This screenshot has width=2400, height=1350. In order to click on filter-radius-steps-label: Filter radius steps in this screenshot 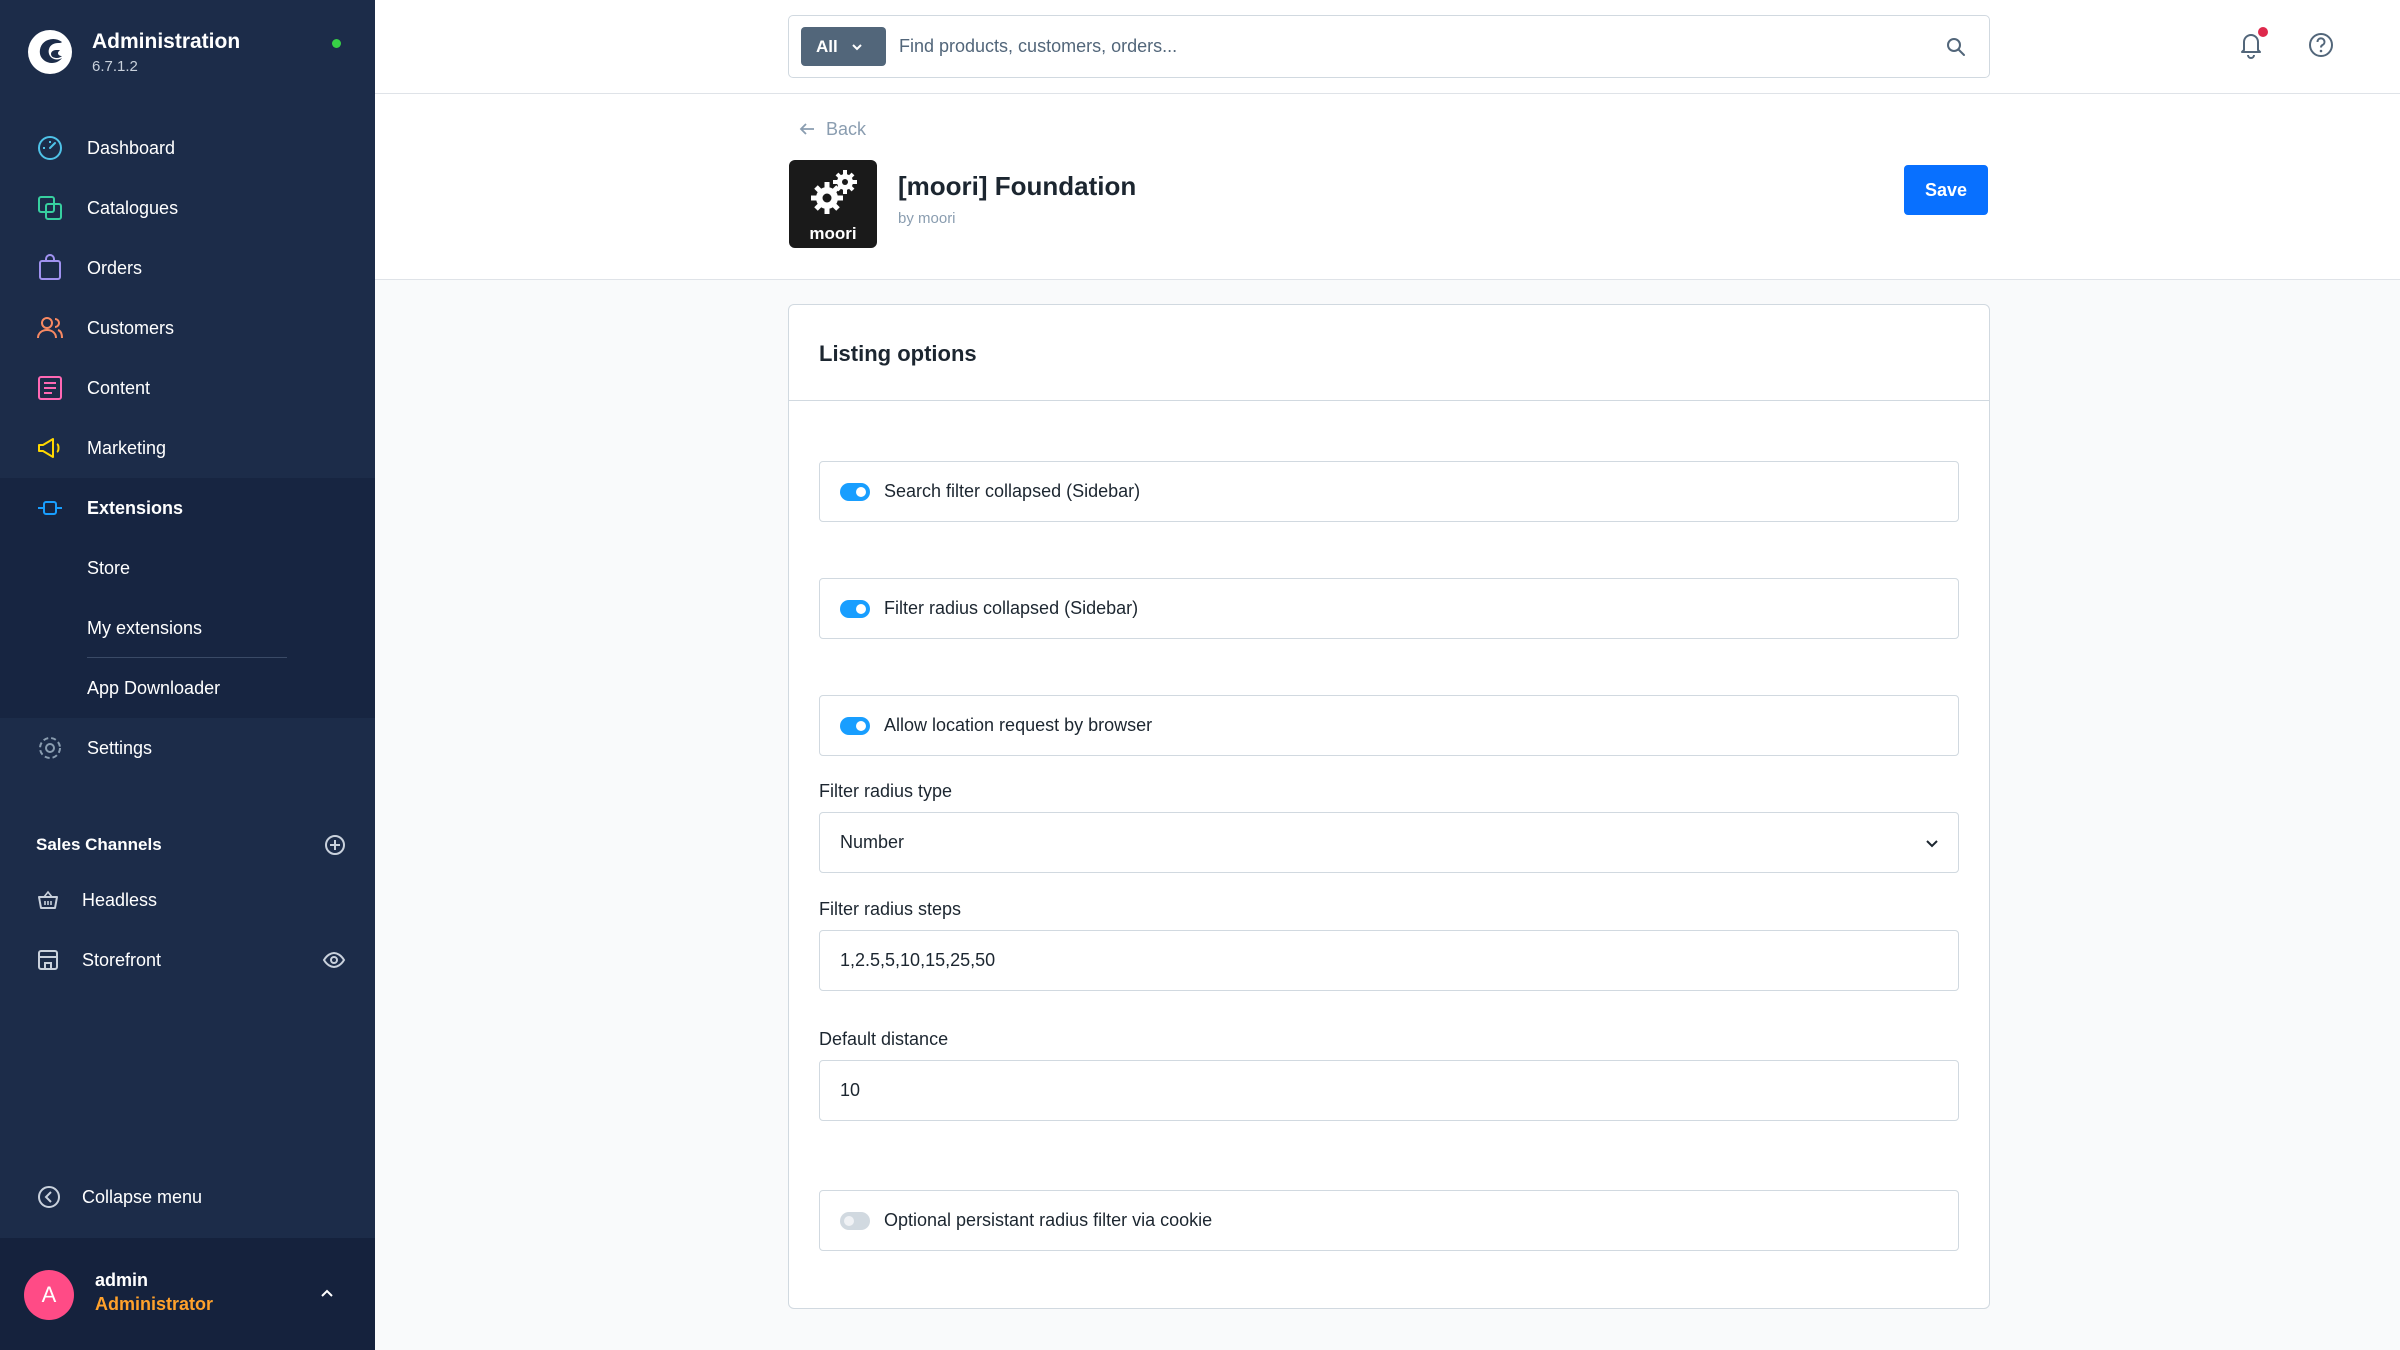, I will do `click(890, 909)`.